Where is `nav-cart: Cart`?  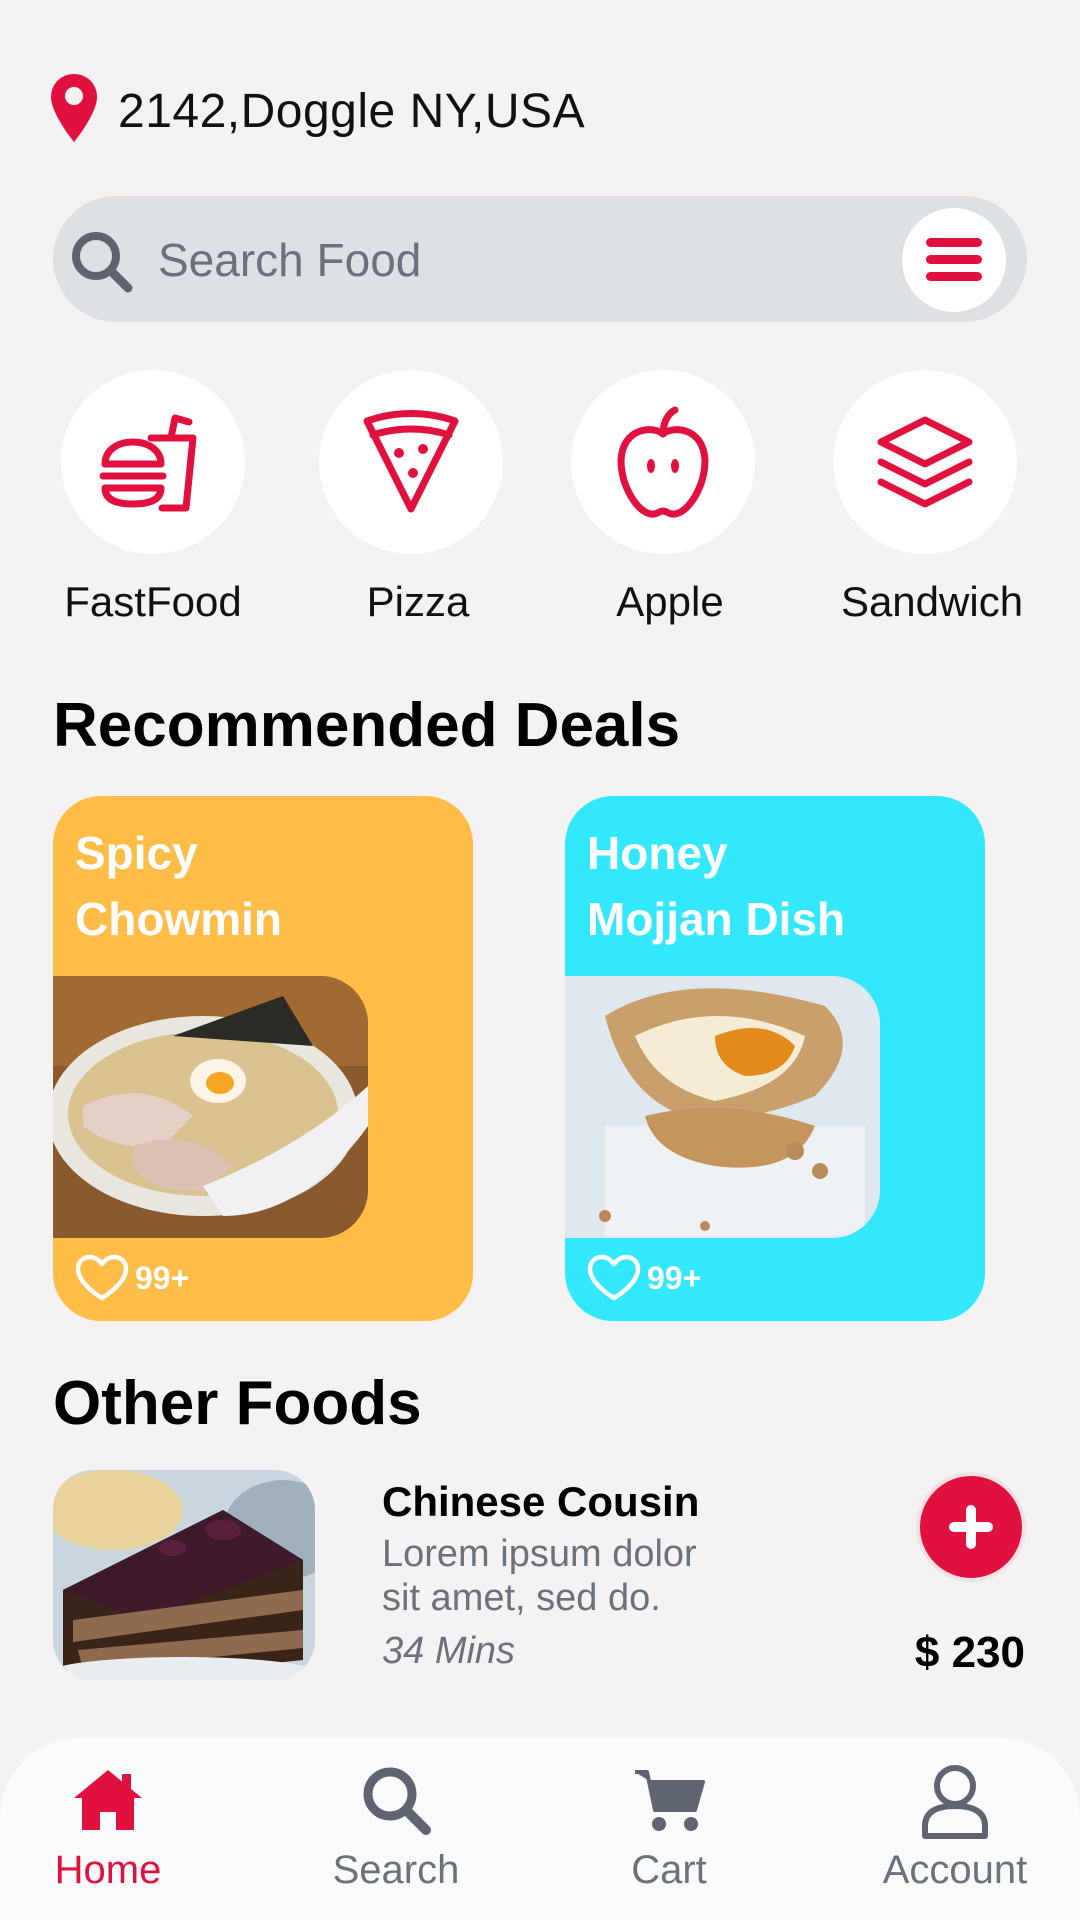 nav-cart: Cart is located at coordinates (669, 1826).